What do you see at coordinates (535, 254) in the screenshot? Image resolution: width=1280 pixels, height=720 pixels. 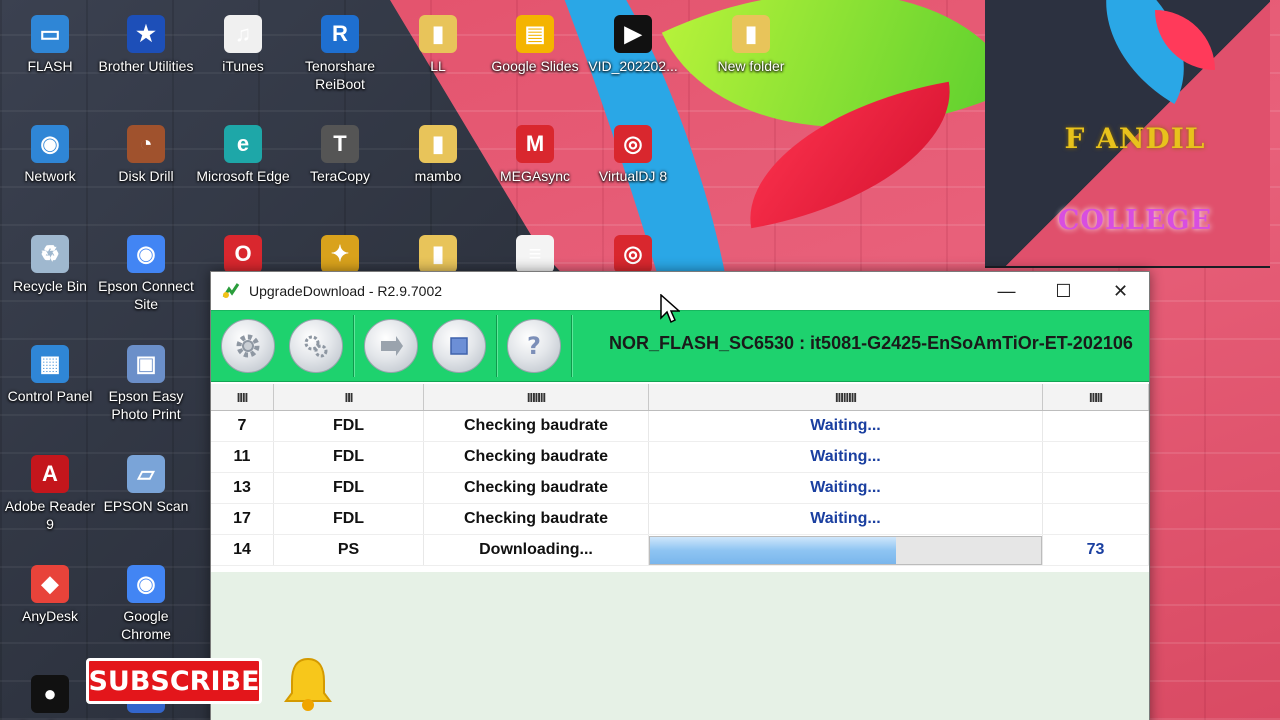 I see `text-file-icon: ≡` at bounding box center [535, 254].